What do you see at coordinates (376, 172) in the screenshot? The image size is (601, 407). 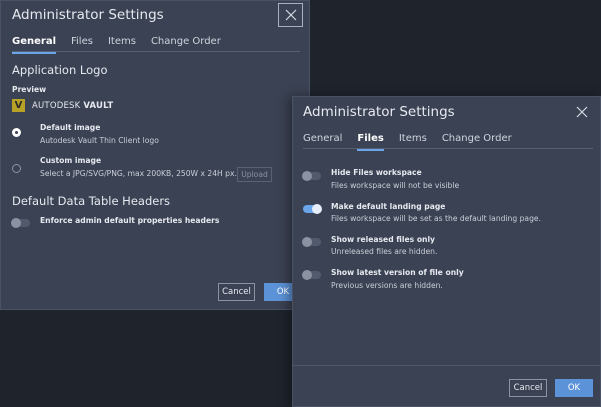 I see `setting-label: Hide Files workspace` at bounding box center [376, 172].